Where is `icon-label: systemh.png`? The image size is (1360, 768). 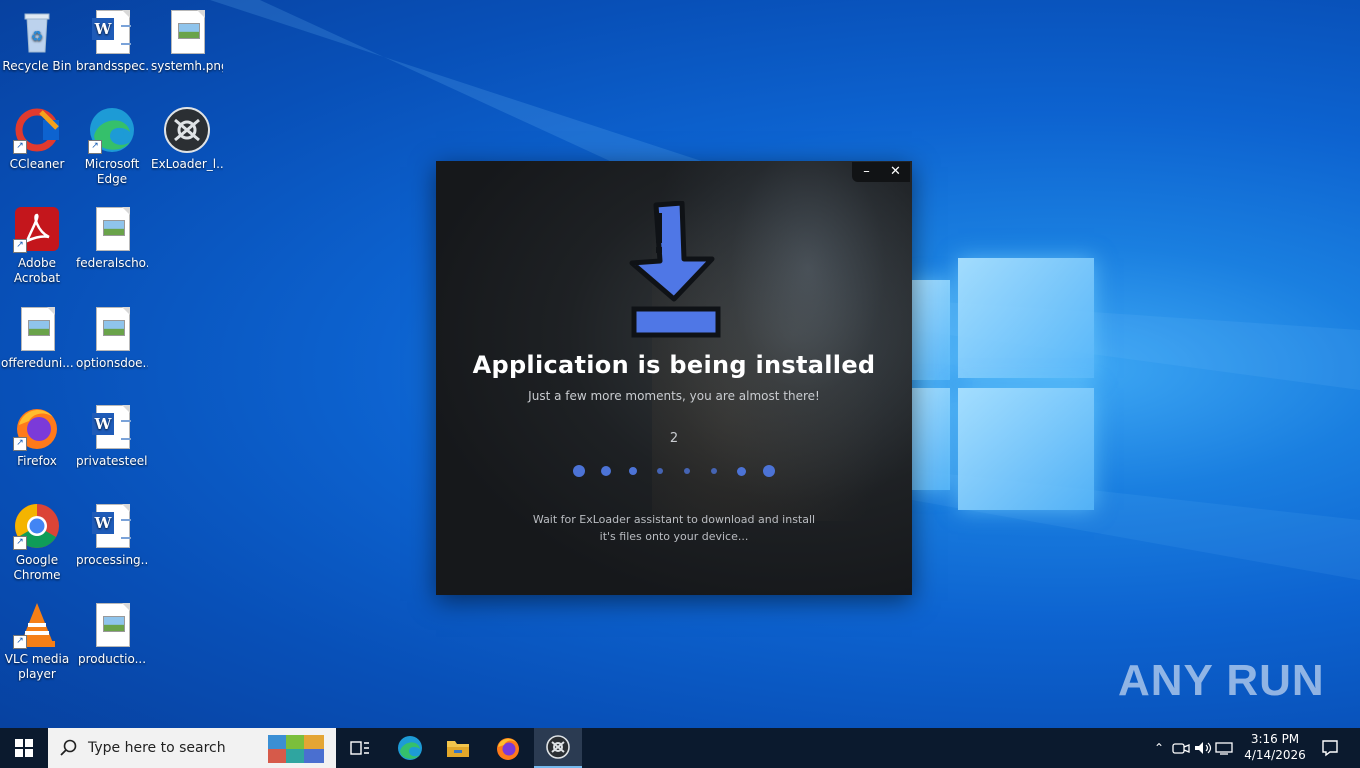
icon-label: systemh.png is located at coordinates (187, 66).